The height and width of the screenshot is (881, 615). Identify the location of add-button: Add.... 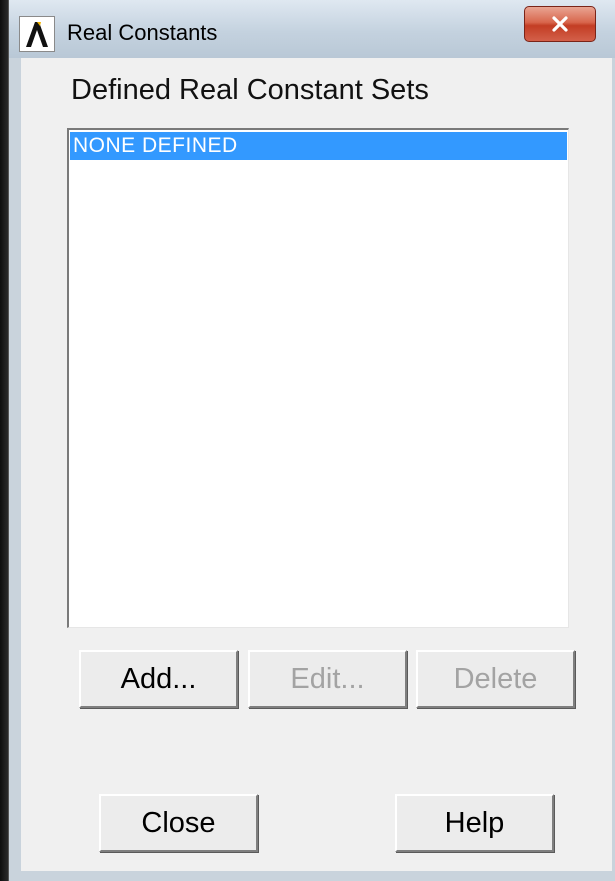
(158, 679).